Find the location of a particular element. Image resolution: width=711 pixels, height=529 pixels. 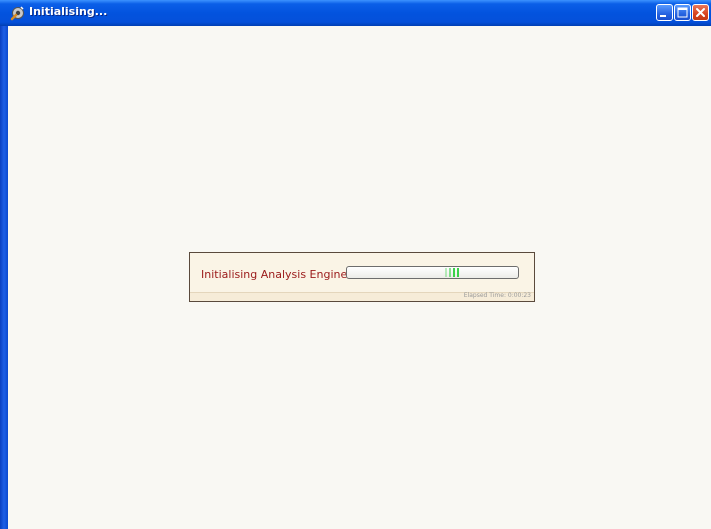

maximize-button is located at coordinates (682, 12).